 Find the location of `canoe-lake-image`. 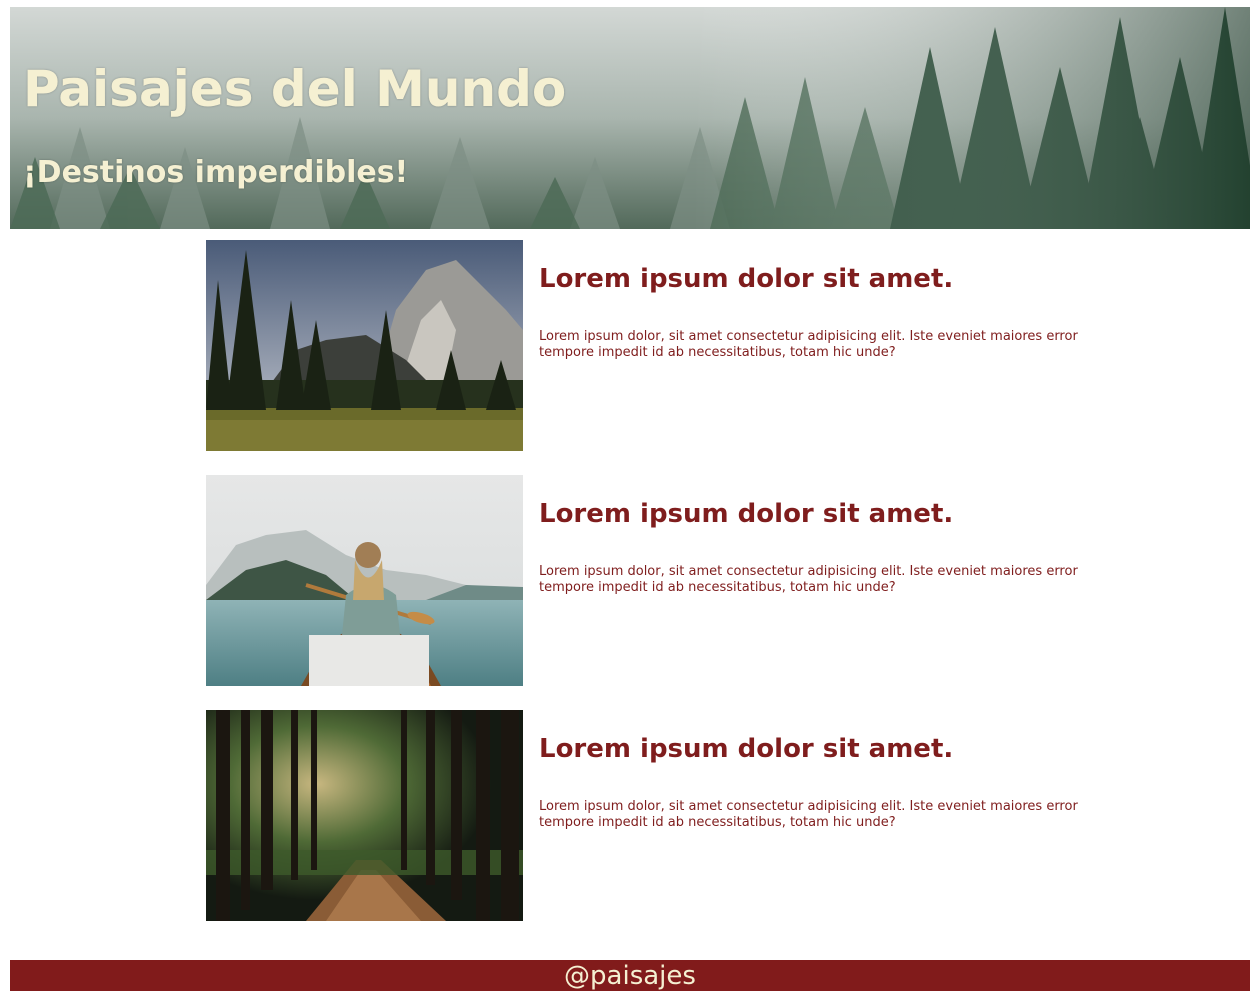

canoe-lake-image is located at coordinates (364, 580).